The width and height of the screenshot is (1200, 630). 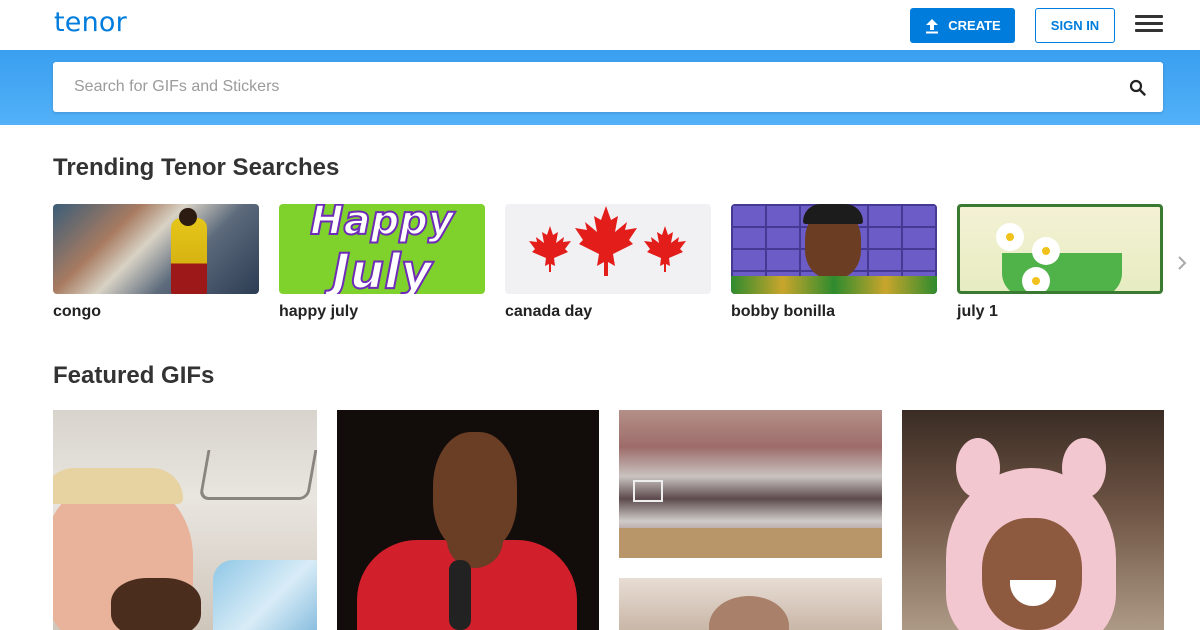 What do you see at coordinates (607, 241) in the screenshot?
I see `maple-leaf-icon` at bounding box center [607, 241].